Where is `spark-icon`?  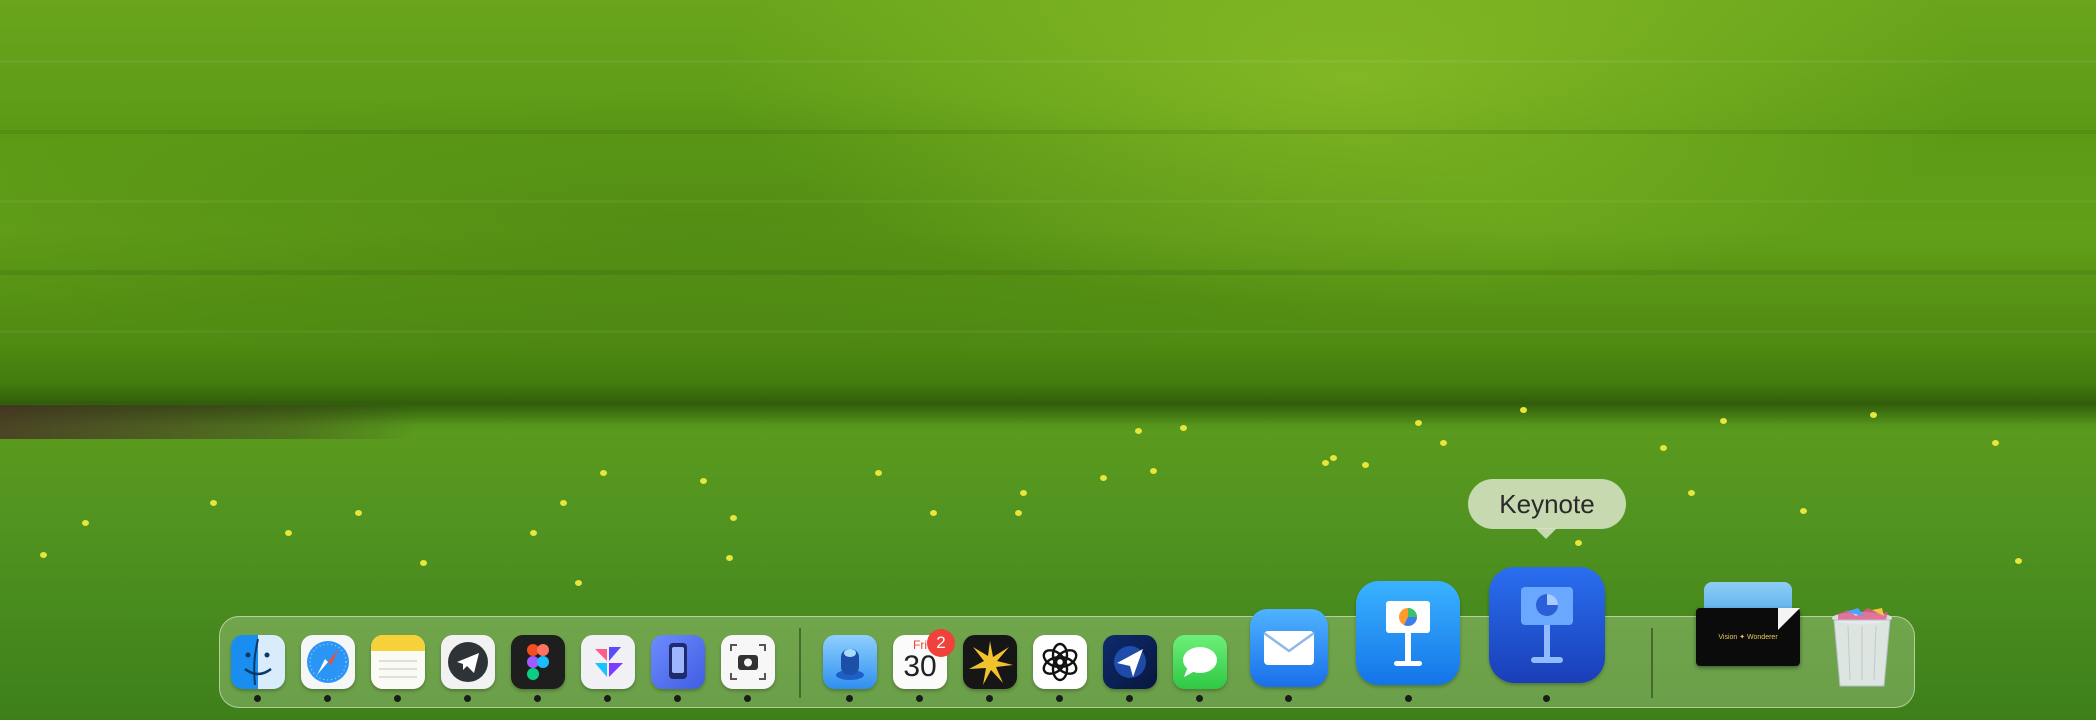 spark-icon is located at coordinates (990, 662).